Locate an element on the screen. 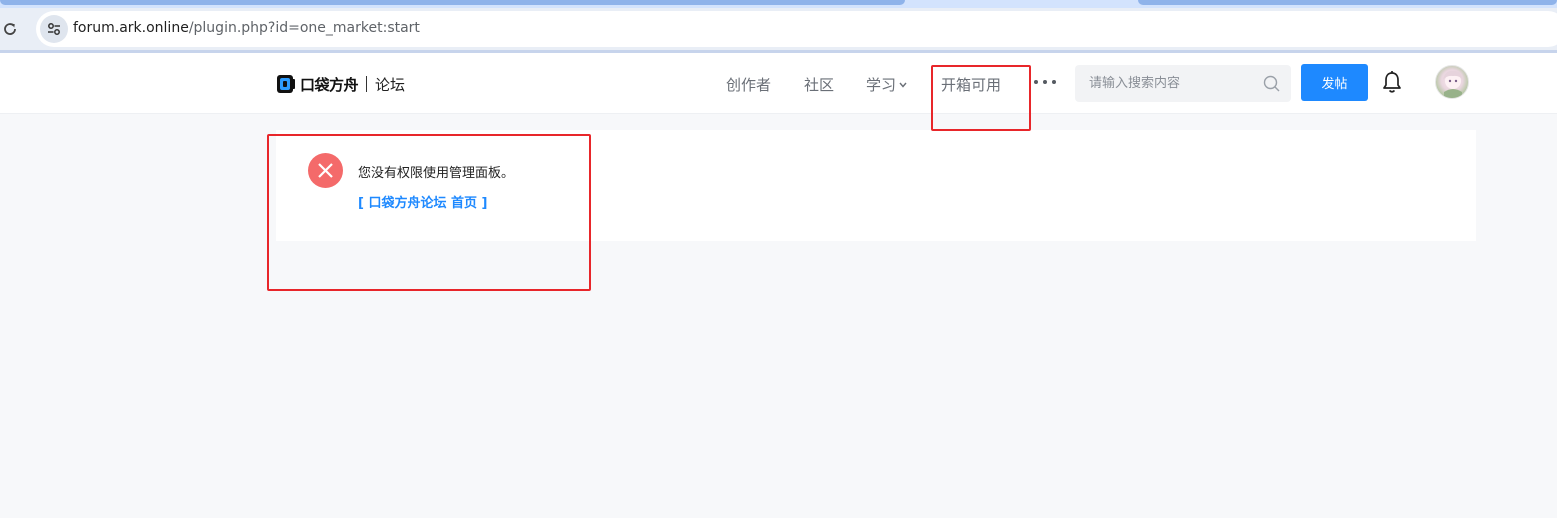 This screenshot has height=518, width=1557. site-info-button is located at coordinates (54, 29).